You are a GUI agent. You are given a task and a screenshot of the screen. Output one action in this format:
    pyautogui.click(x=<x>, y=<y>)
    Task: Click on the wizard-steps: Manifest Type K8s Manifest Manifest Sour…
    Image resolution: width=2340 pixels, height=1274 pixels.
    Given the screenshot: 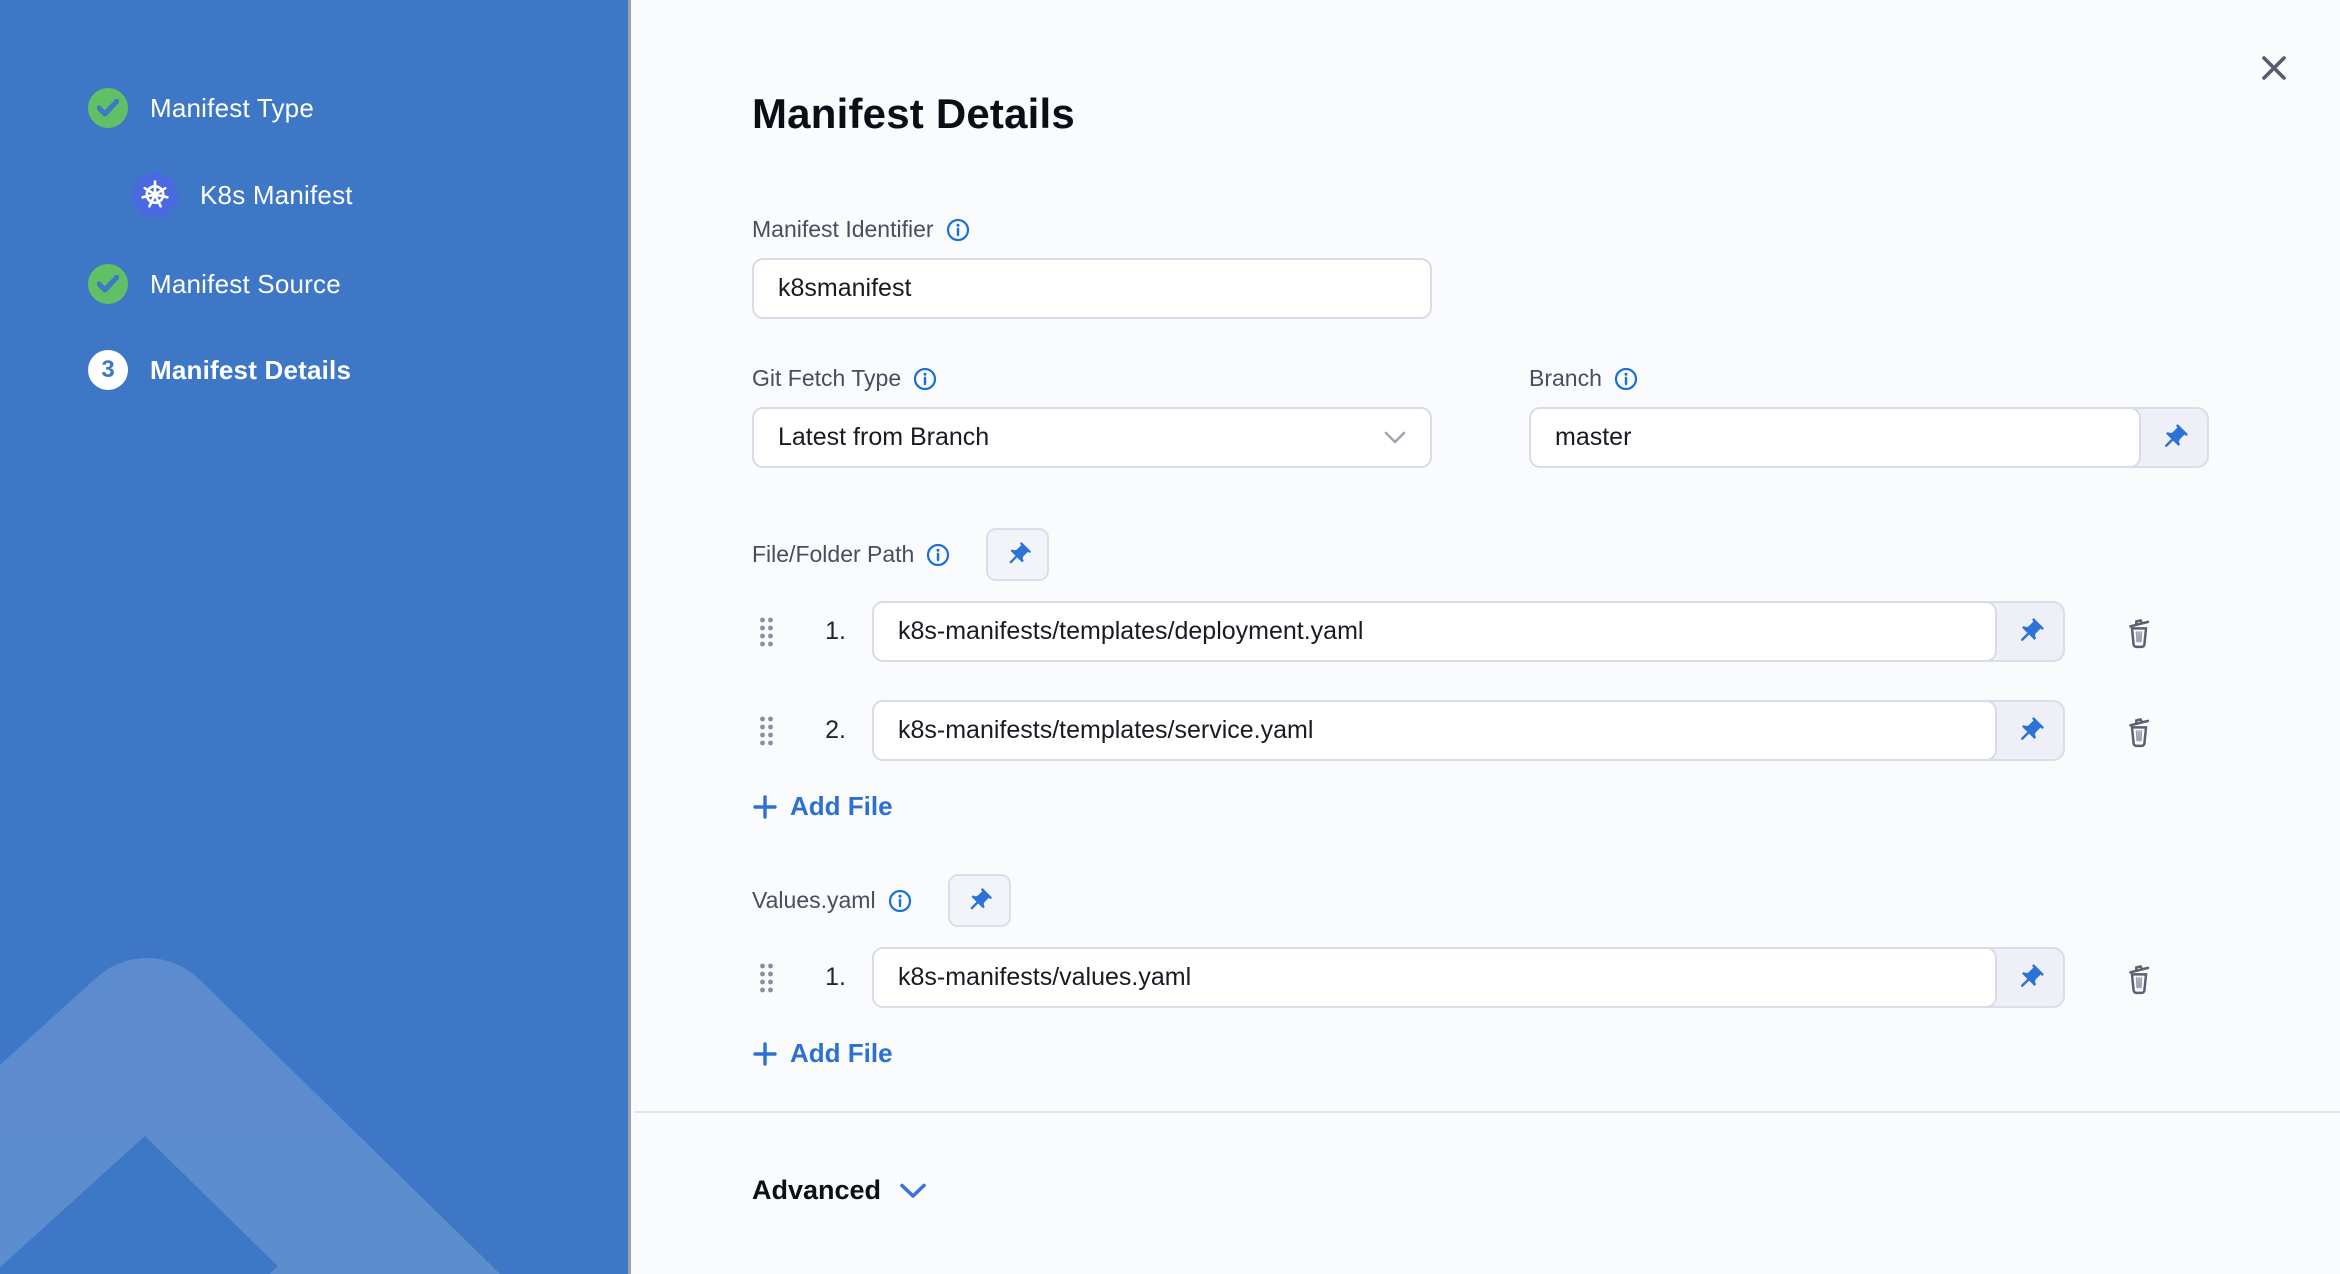 What is the action you would take?
    pyautogui.click(x=314, y=195)
    